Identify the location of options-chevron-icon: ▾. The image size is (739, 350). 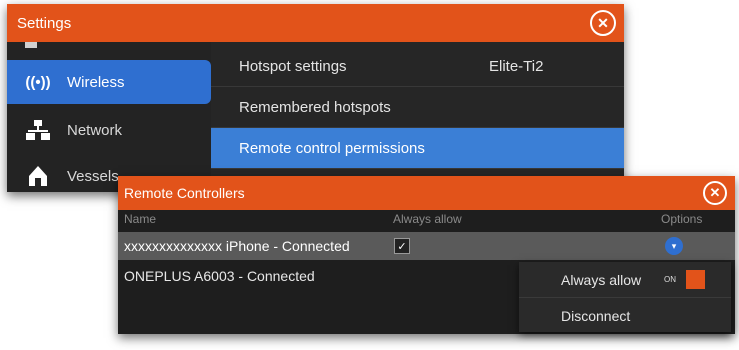
(674, 246).